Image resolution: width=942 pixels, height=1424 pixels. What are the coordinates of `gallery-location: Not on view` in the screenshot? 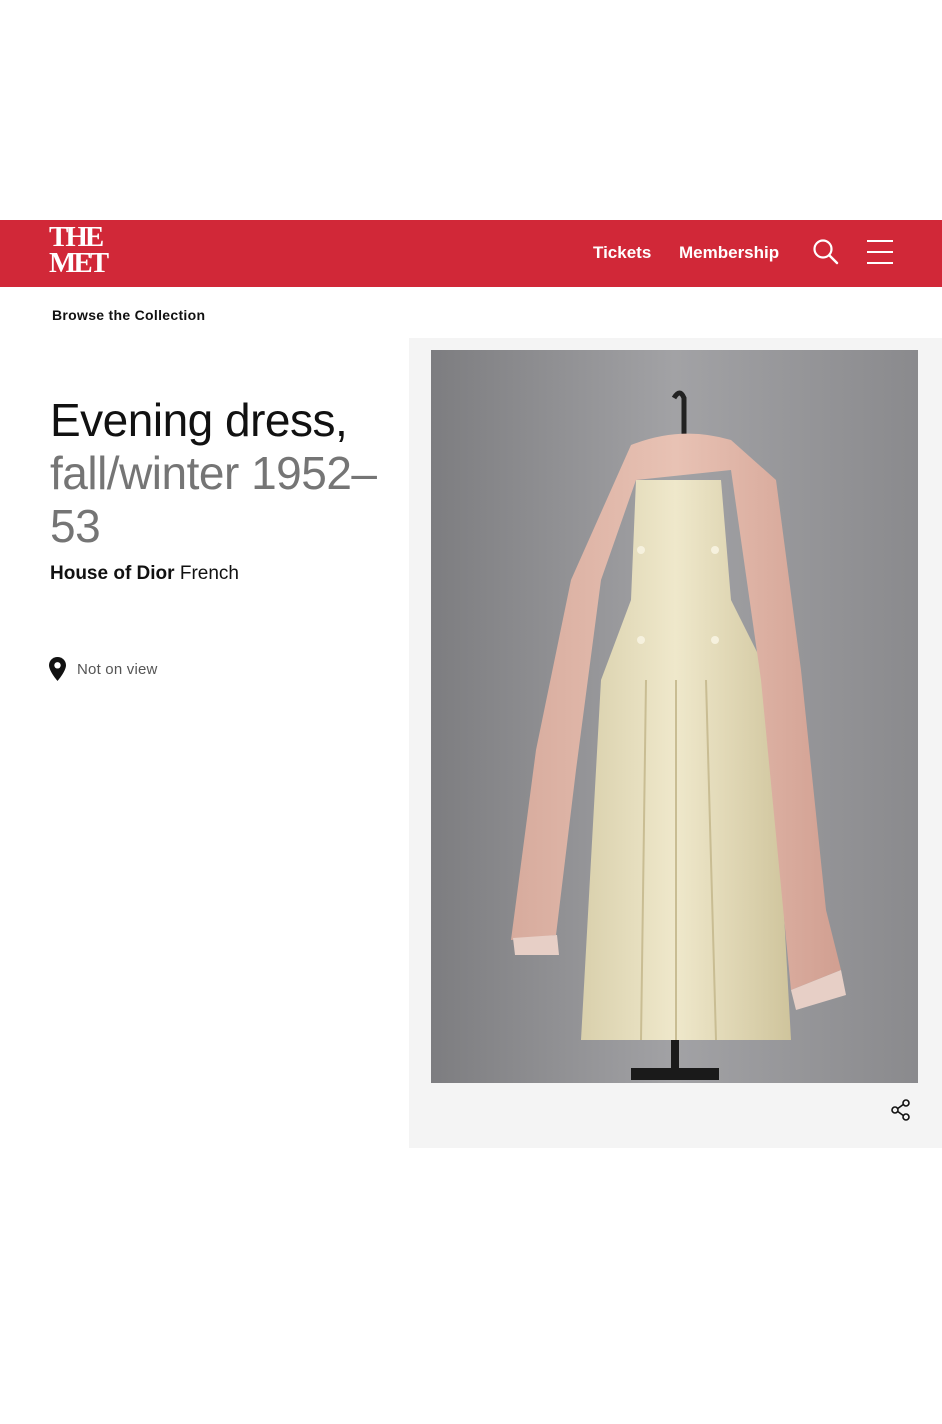 It's located at (103, 669).